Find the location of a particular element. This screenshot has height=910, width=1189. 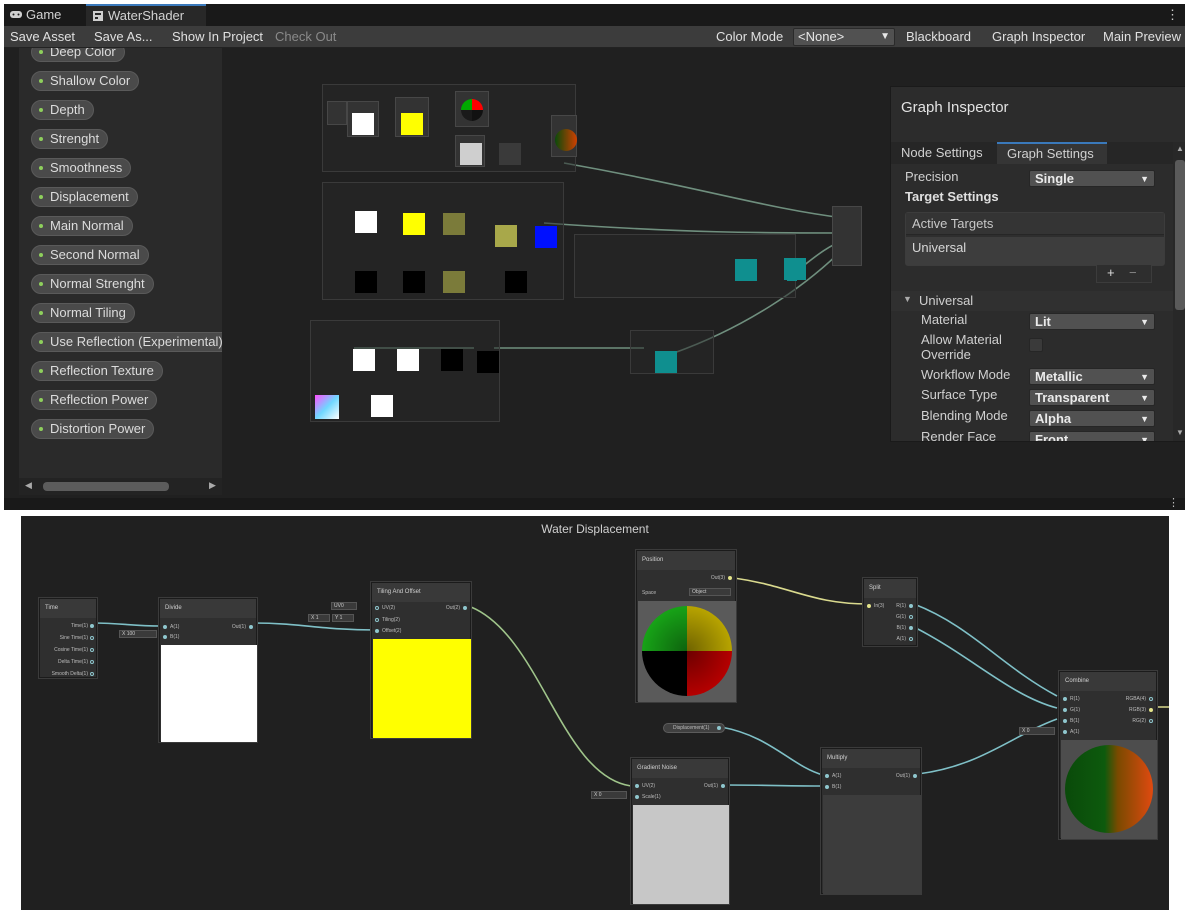

position-node: Position Out(3) Space Object is located at coordinates (686, 626).